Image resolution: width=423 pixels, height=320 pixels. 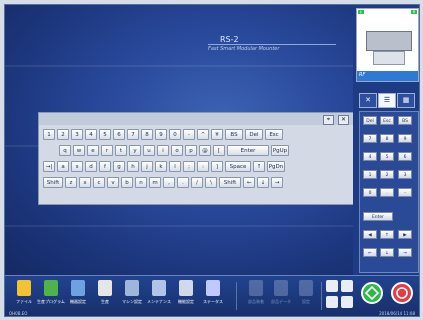 I want to click on key-2-0: →|, so click(x=49, y=166).